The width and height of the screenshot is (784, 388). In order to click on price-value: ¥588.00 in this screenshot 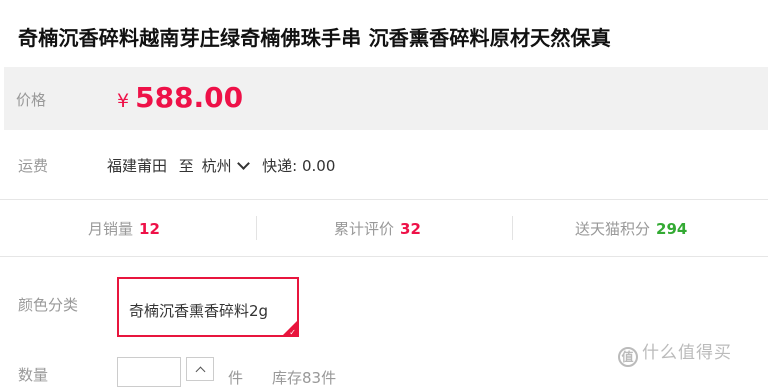, I will do `click(180, 97)`.